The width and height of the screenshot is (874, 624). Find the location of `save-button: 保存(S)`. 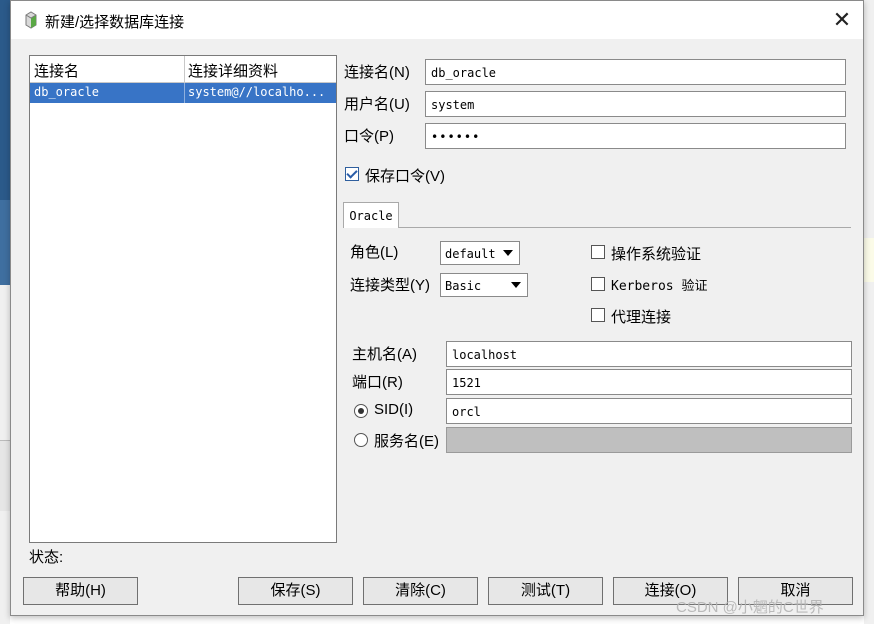

save-button: 保存(S) is located at coordinates (295, 591).